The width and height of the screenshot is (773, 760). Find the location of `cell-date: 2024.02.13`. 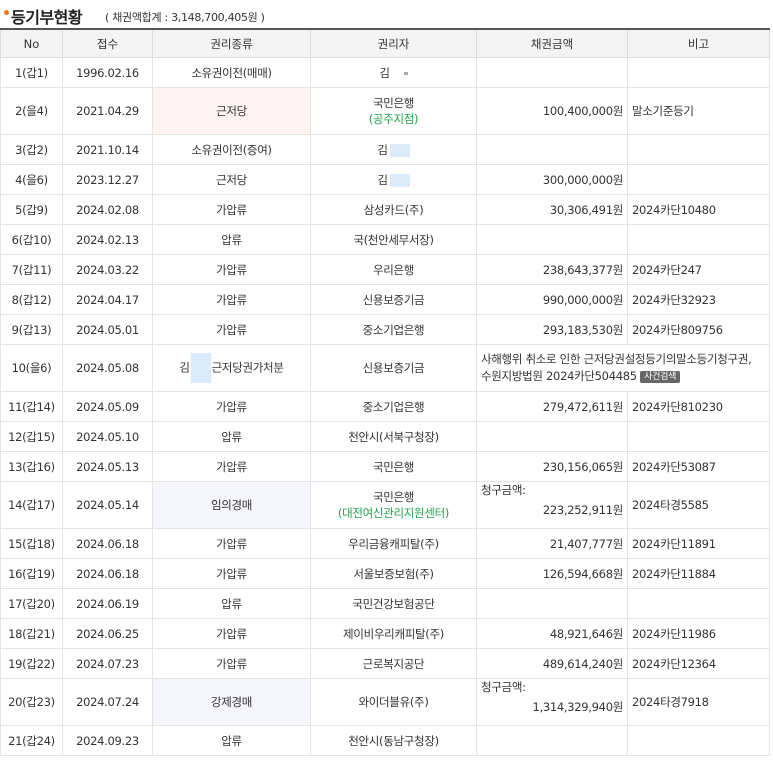

cell-date: 2024.02.13 is located at coordinates (107, 239).